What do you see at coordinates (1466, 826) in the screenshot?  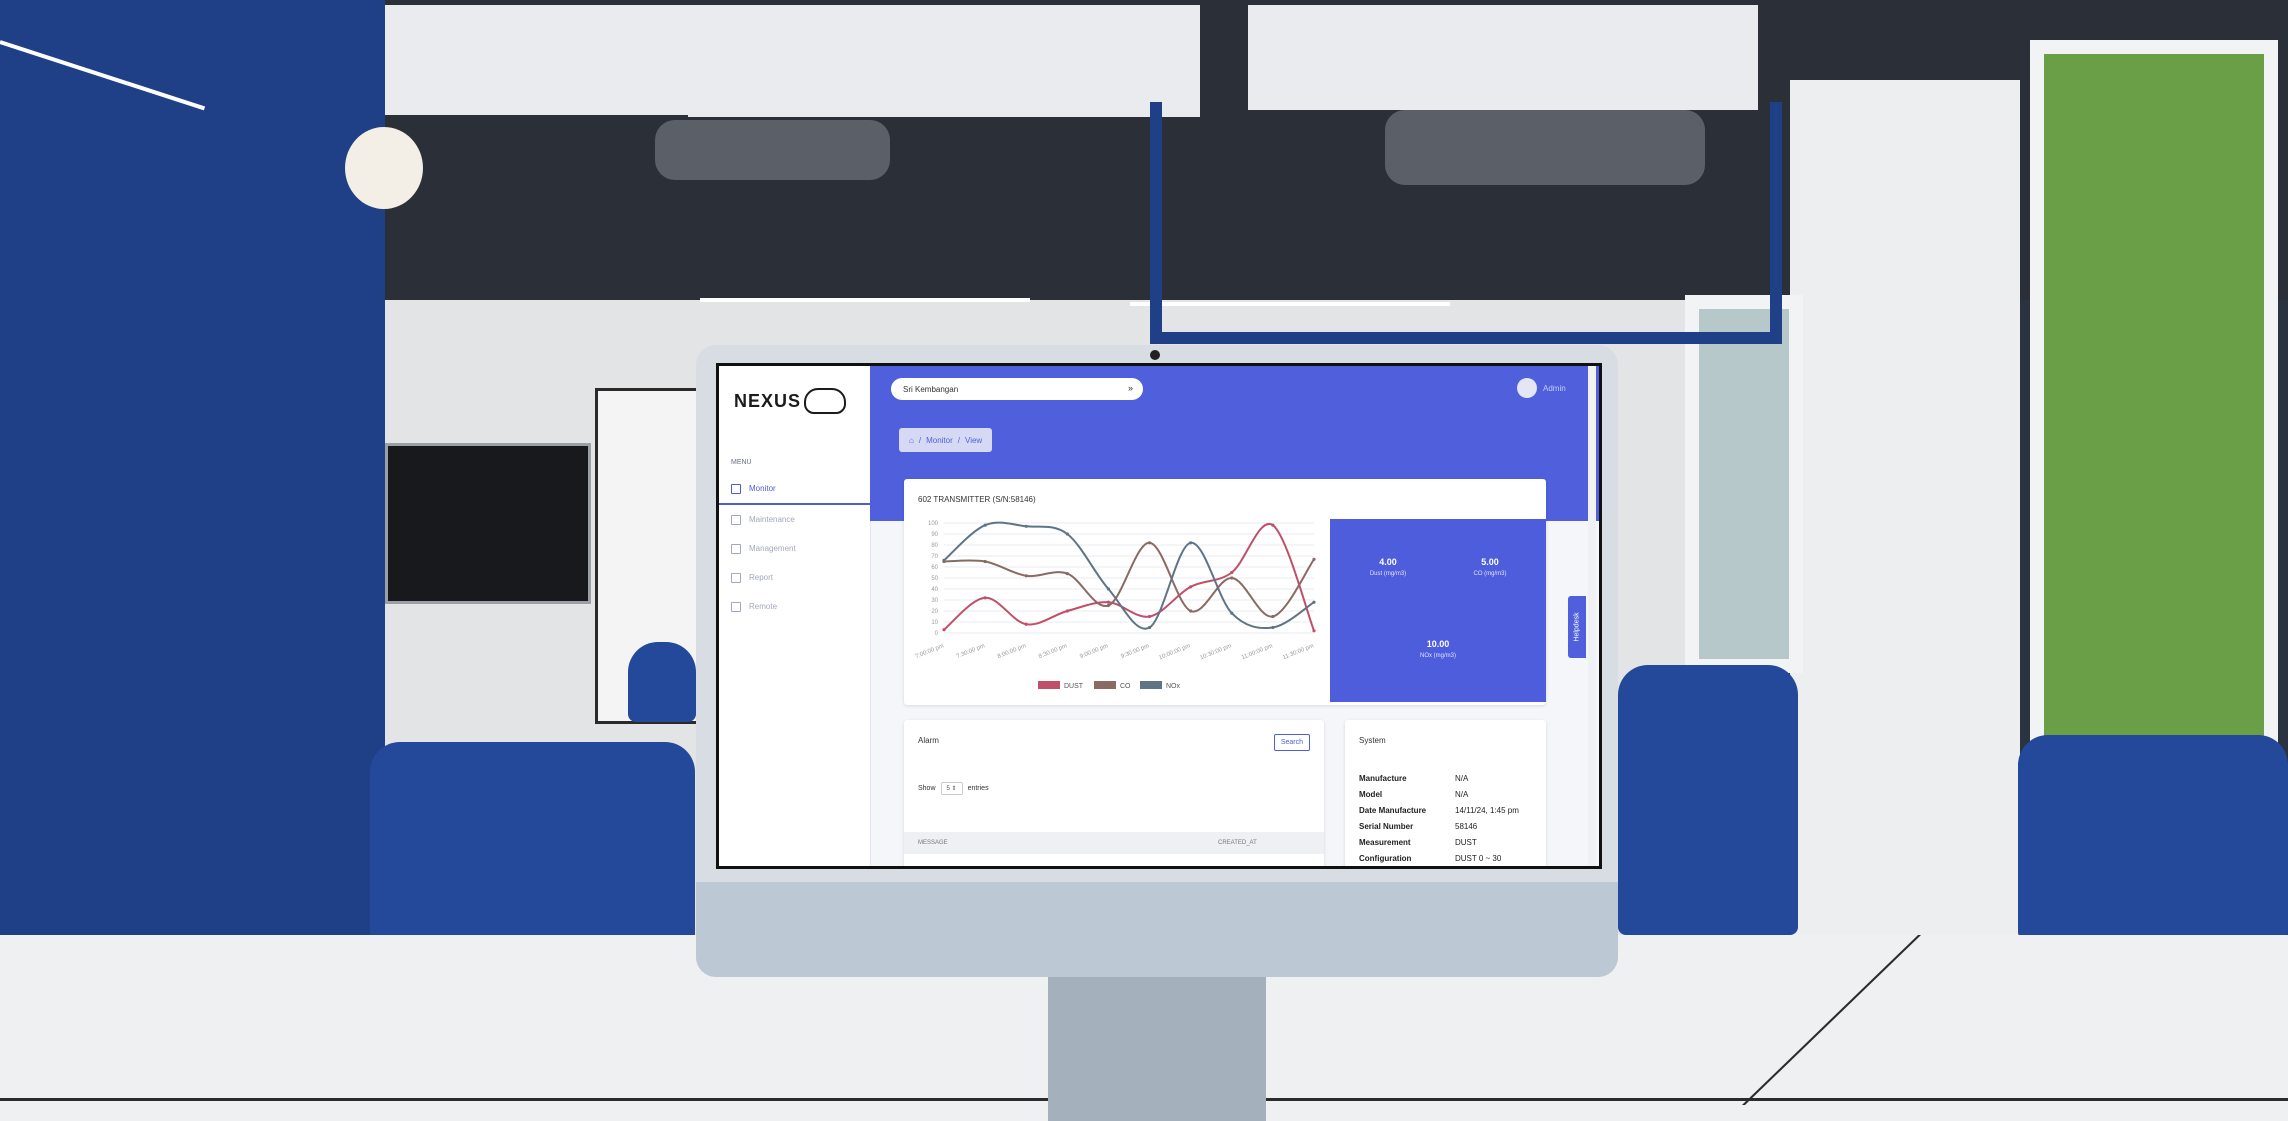 I see `system-value: 58146` at bounding box center [1466, 826].